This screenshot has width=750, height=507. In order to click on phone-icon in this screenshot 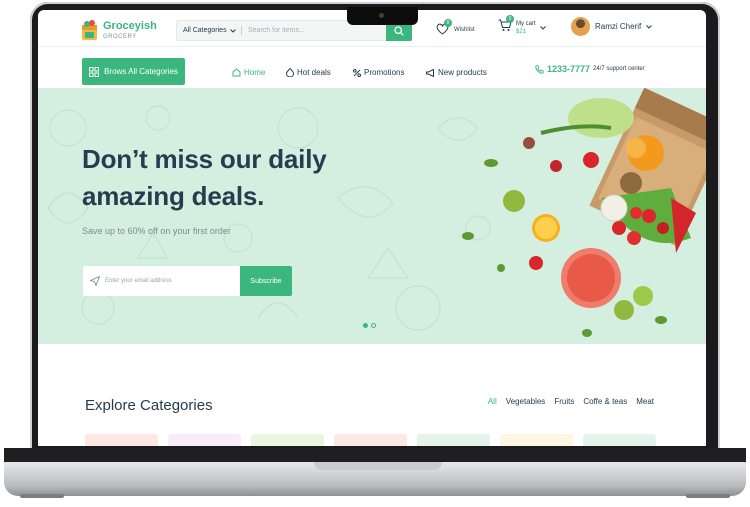, I will do `click(539, 69)`.